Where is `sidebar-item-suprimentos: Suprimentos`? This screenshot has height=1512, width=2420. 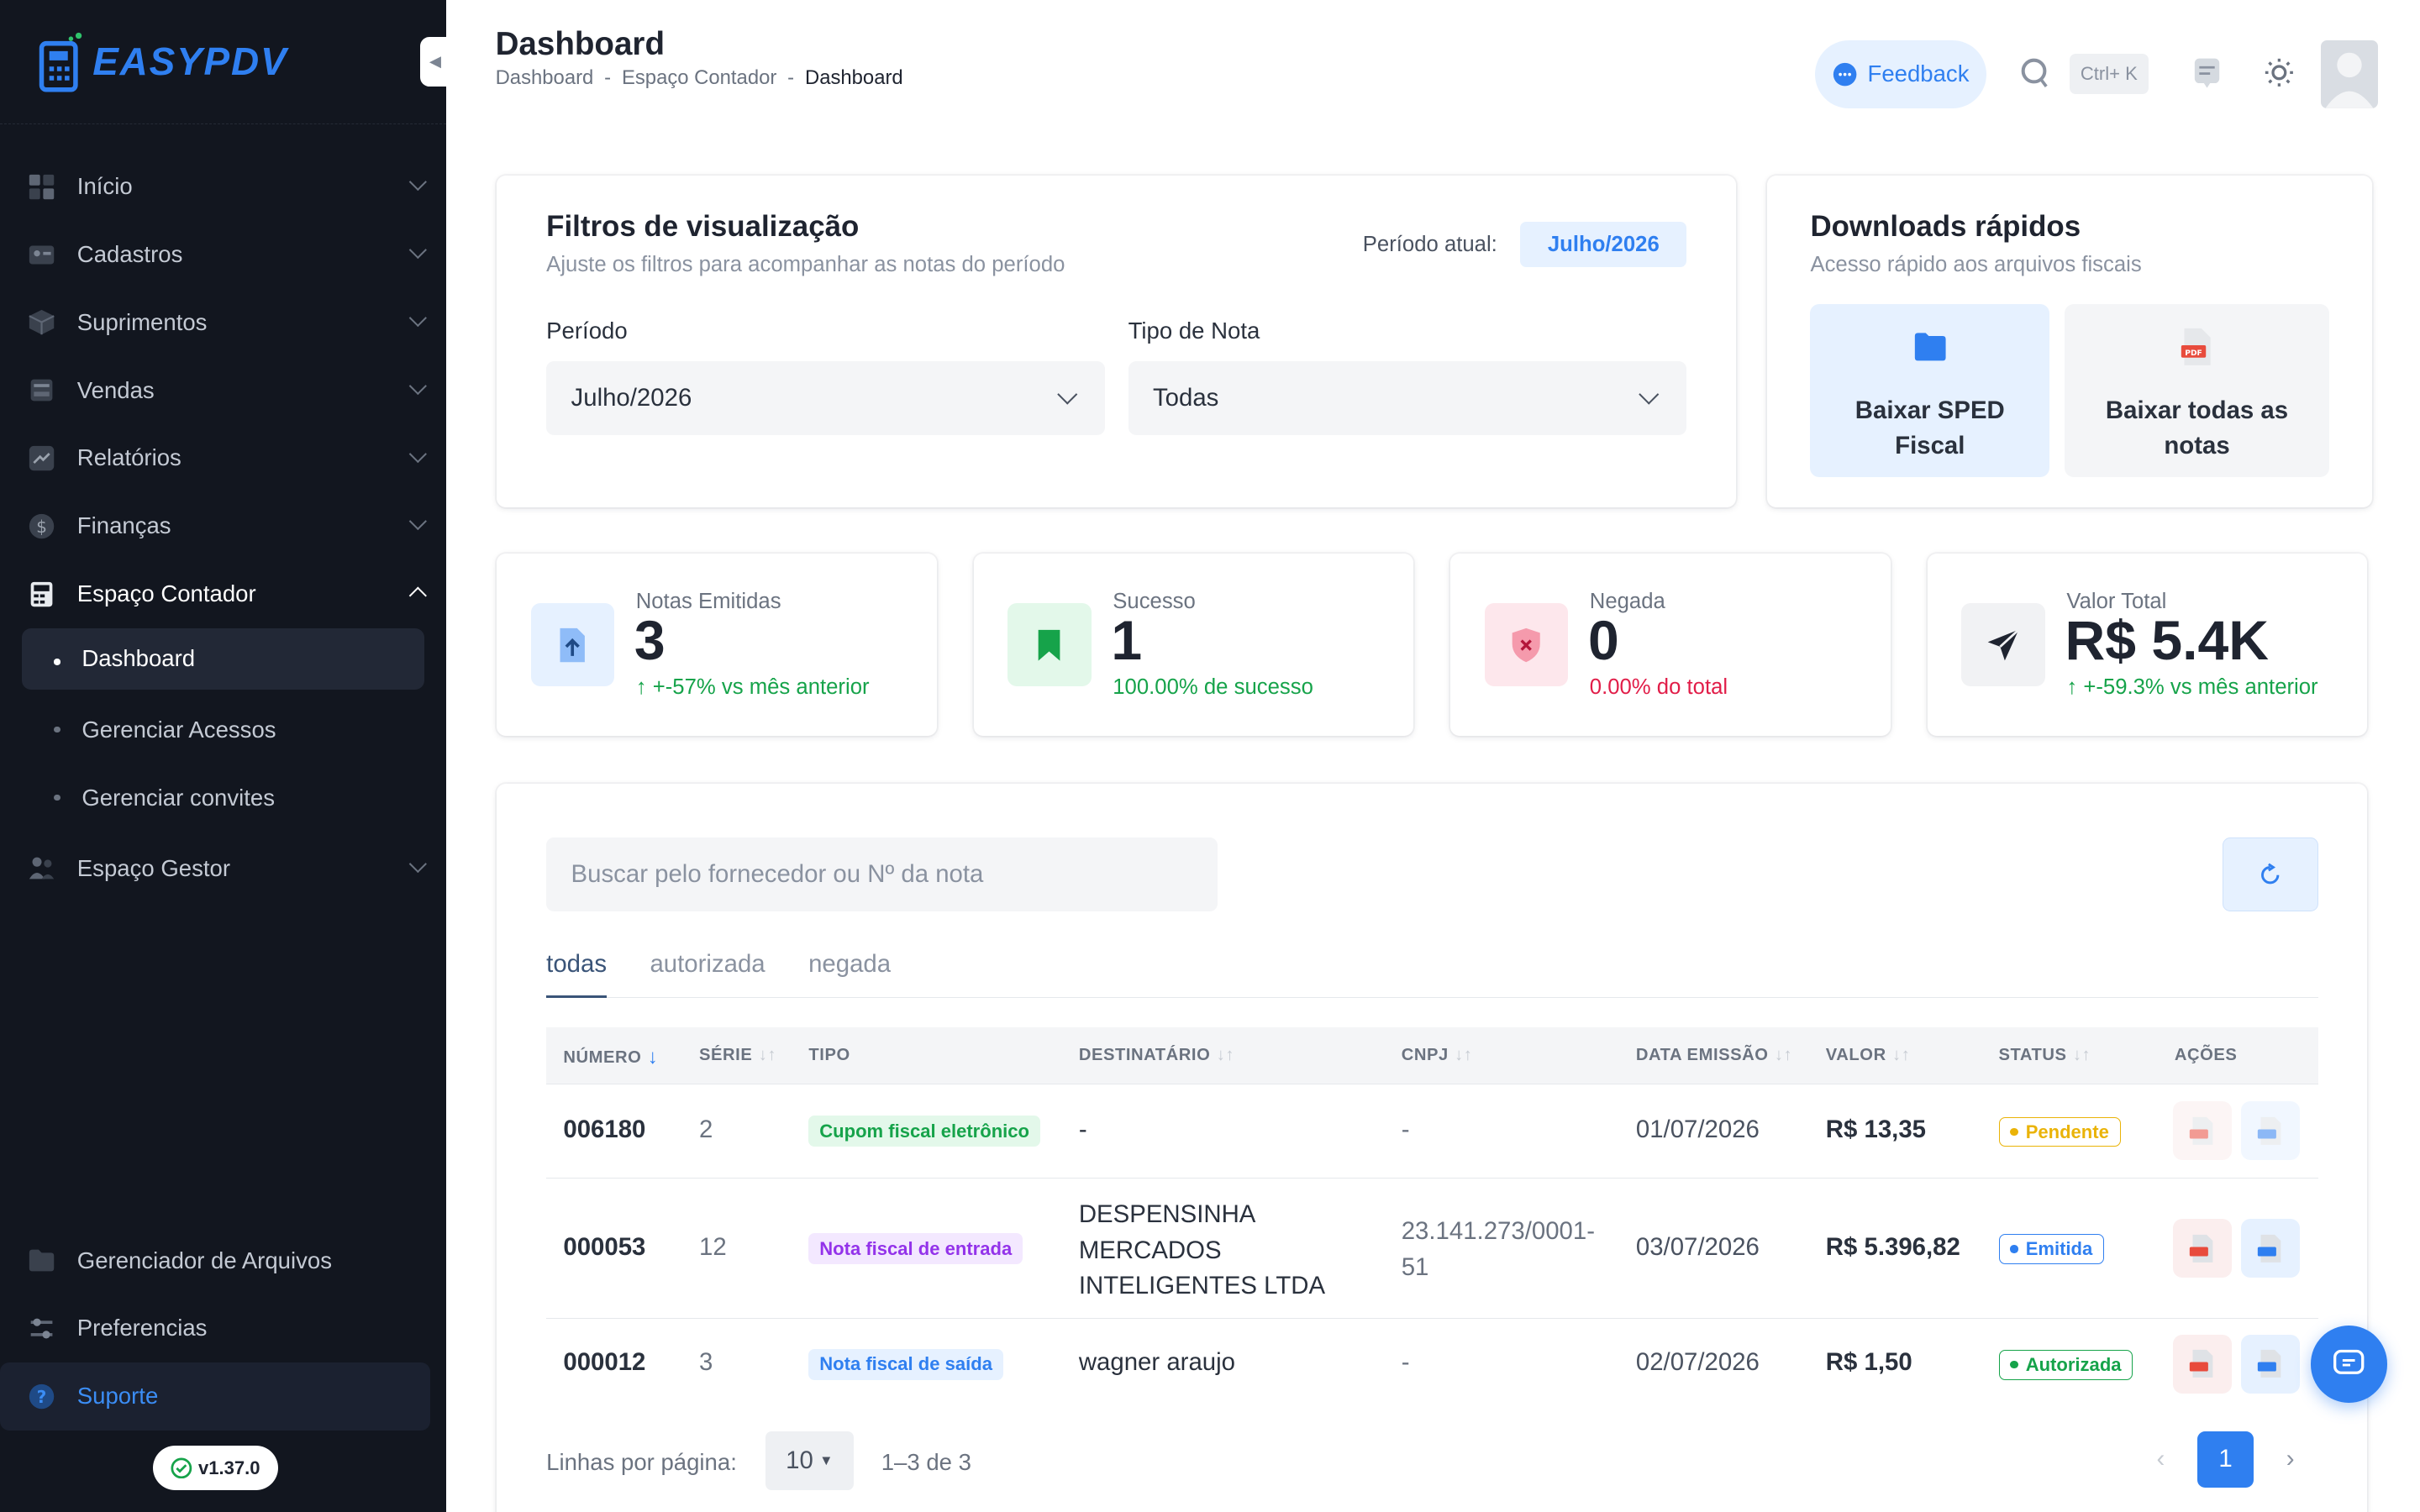 sidebar-item-suprimentos: Suprimentos is located at coordinates (223, 322).